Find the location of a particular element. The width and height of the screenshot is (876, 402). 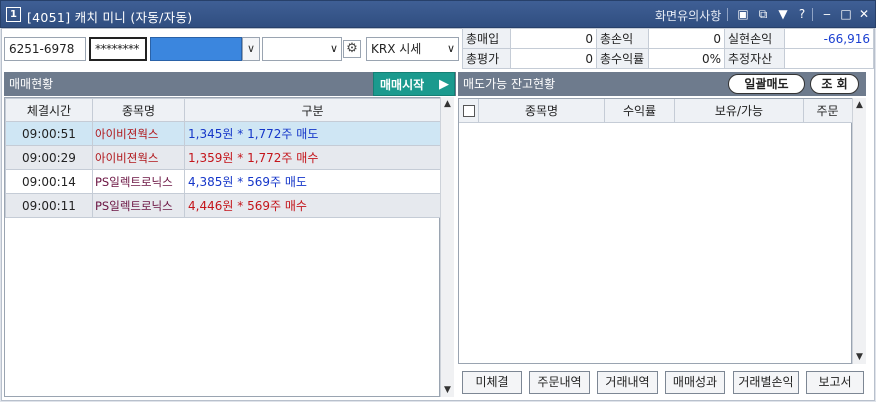

select-all-cell is located at coordinates (469, 111).